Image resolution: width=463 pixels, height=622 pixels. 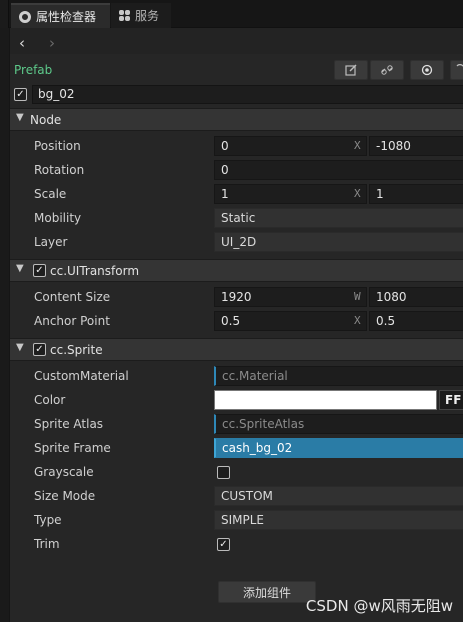 What do you see at coordinates (39, 270) in the screenshot?
I see `uitransform-enabled-checkbox: ✓` at bounding box center [39, 270].